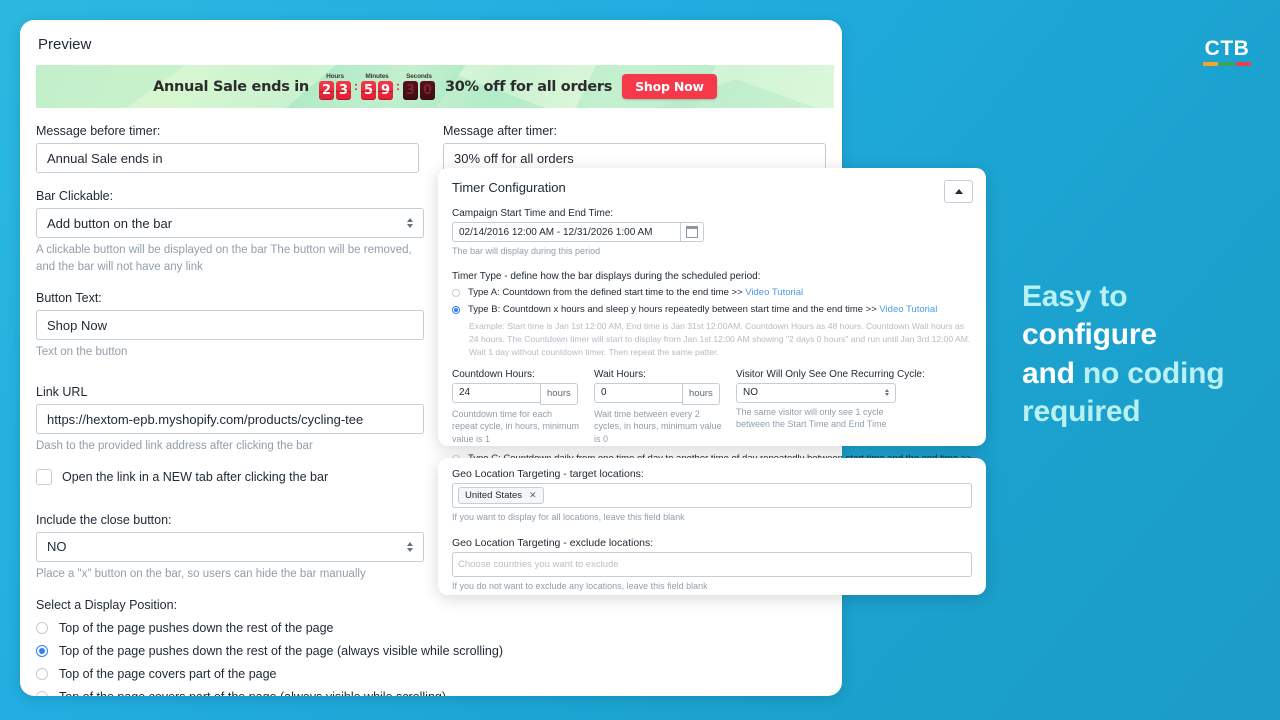  Describe the element at coordinates (496, 392) in the screenshot. I see `countdown-hours-input: 24` at that location.